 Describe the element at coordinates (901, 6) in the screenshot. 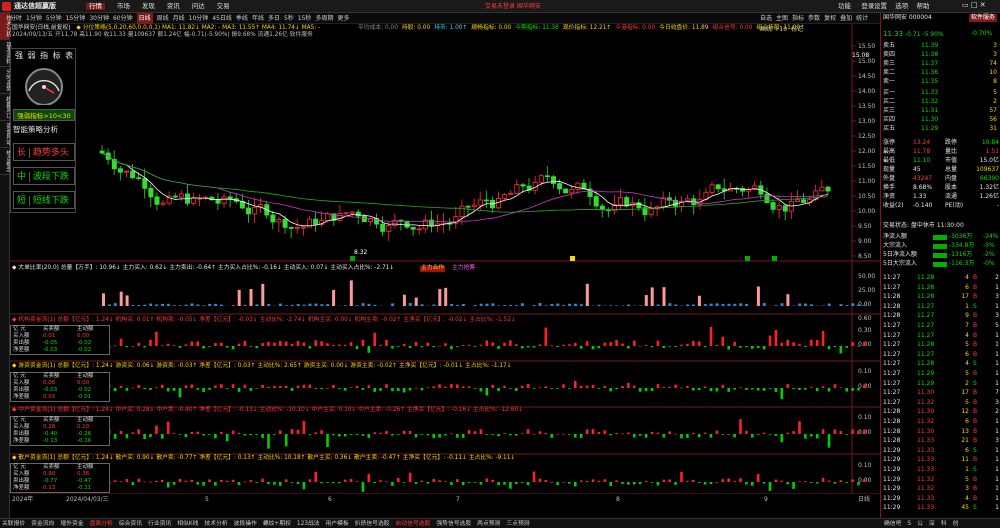

I see `menu-options: 选项` at that location.